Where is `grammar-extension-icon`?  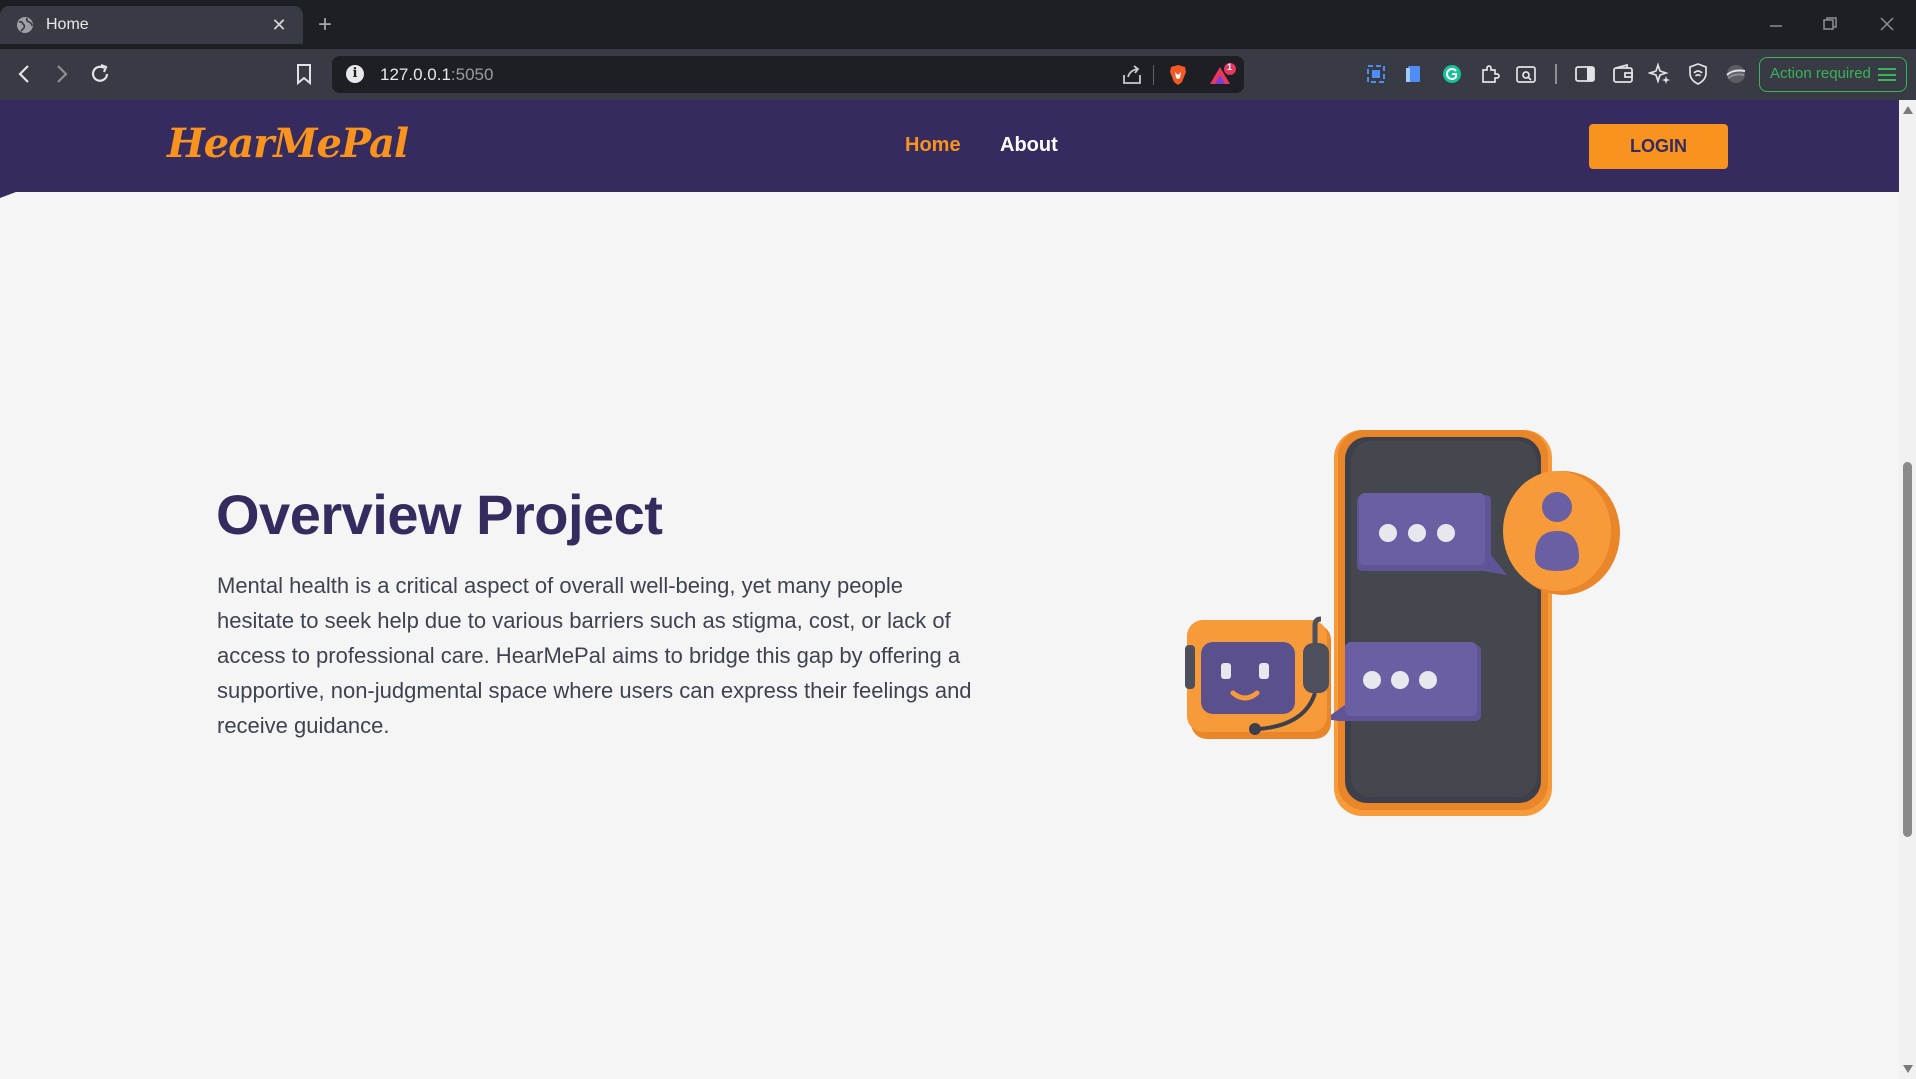
grammar-extension-icon is located at coordinates (1452, 74).